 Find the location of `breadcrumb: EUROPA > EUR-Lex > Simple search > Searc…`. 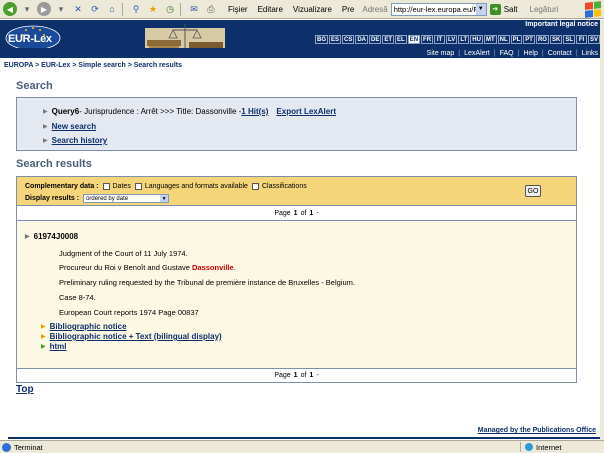

breadcrumb: EUROPA > EUR-Lex > Simple search > Searc… is located at coordinates (93, 65).